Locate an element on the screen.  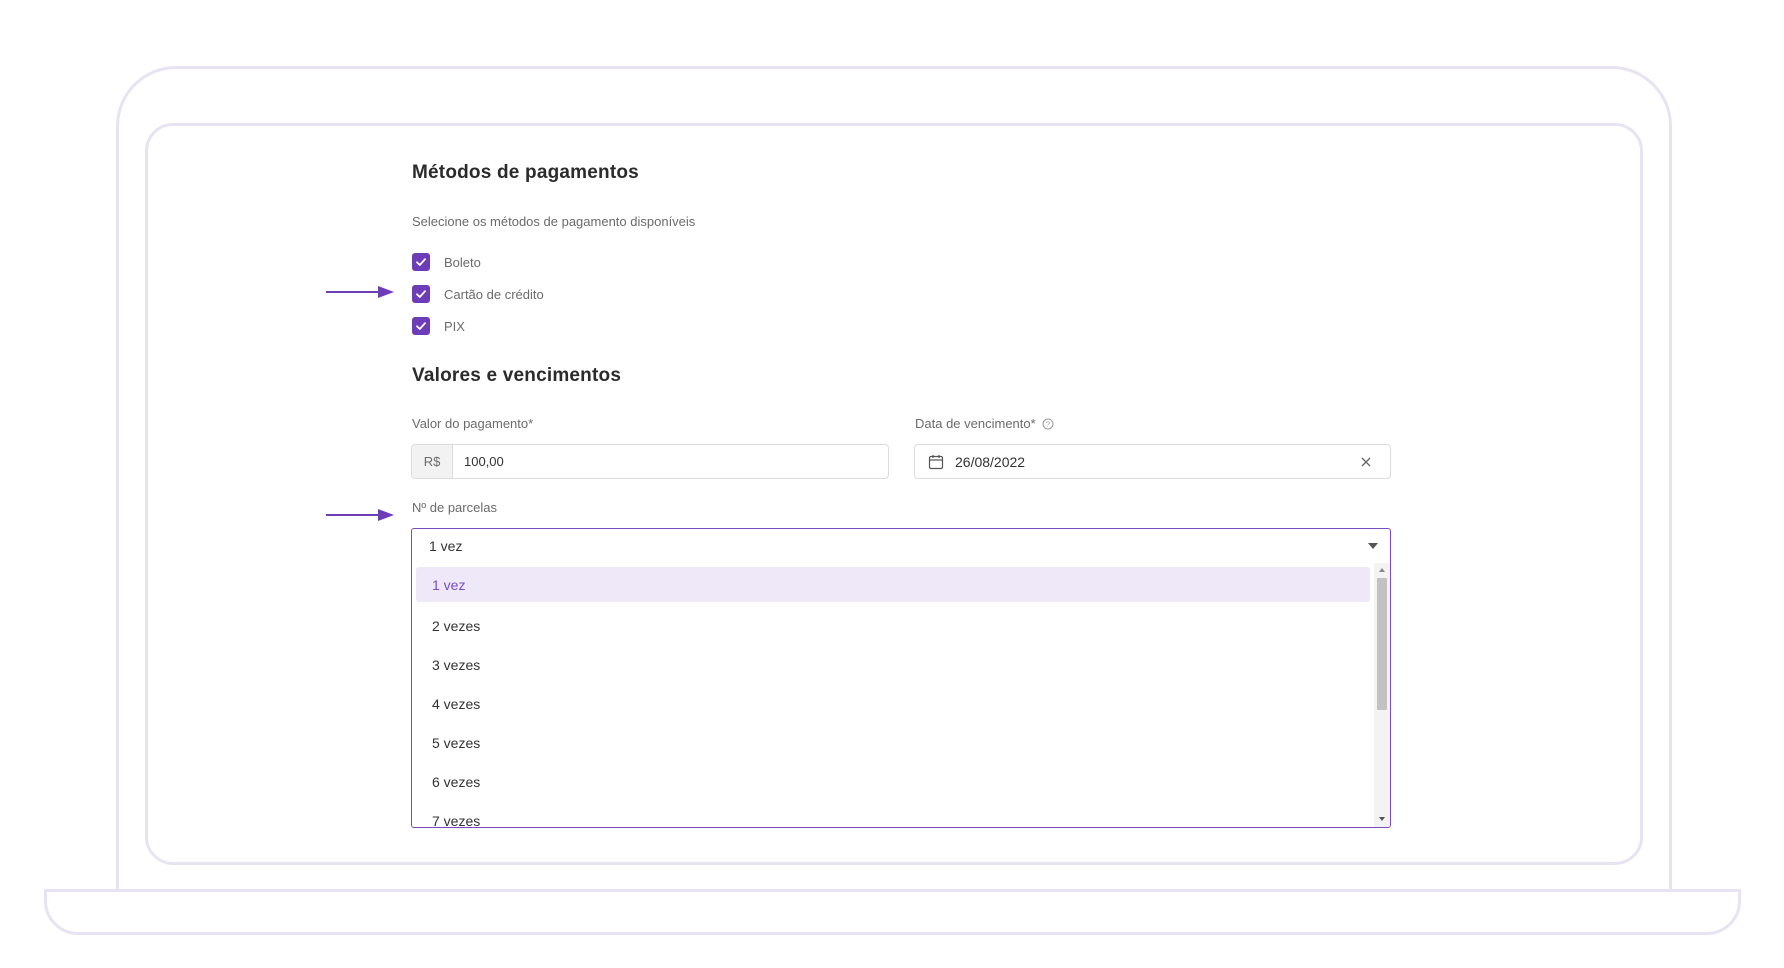
close-icon is located at coordinates (1366, 462).